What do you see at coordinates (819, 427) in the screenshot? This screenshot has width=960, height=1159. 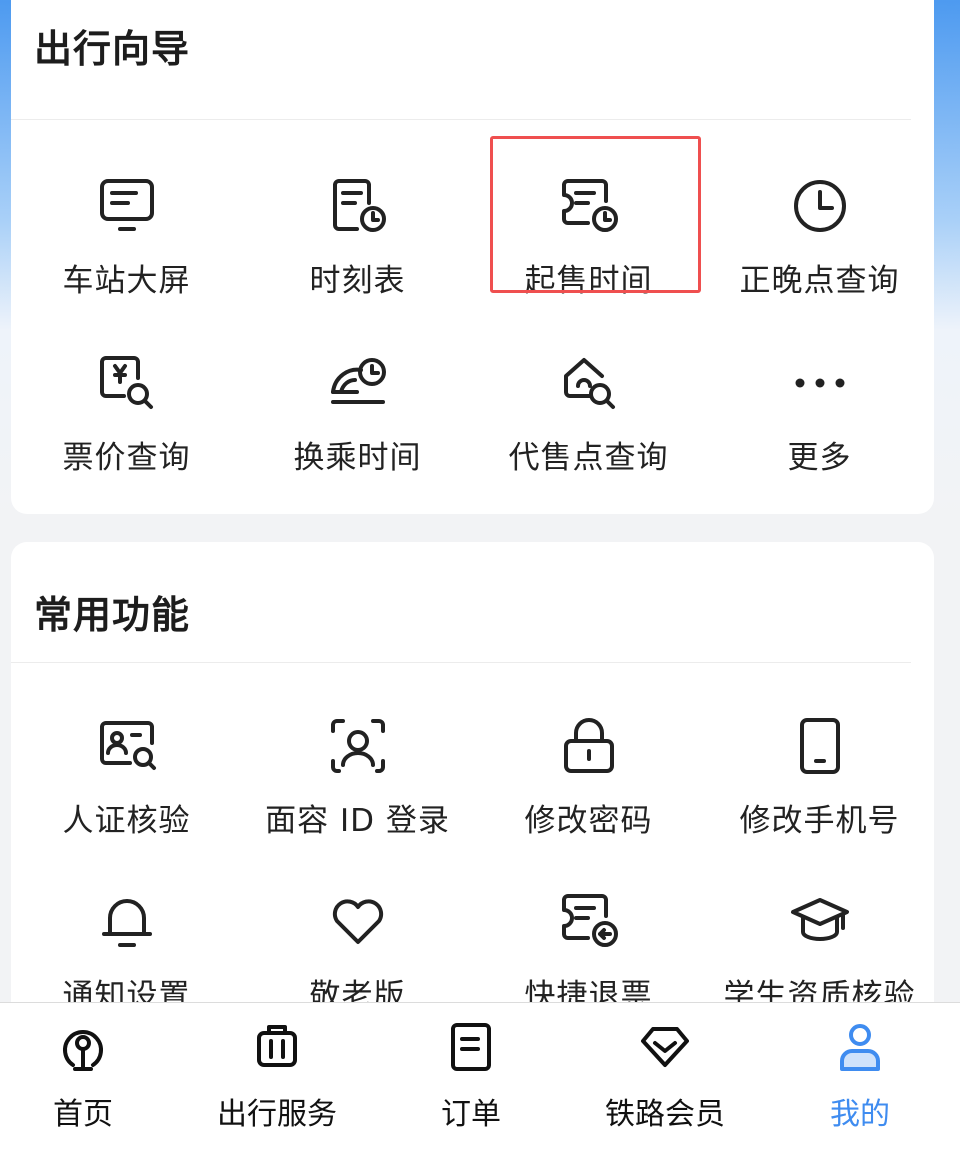 I see `more-button: 更多` at bounding box center [819, 427].